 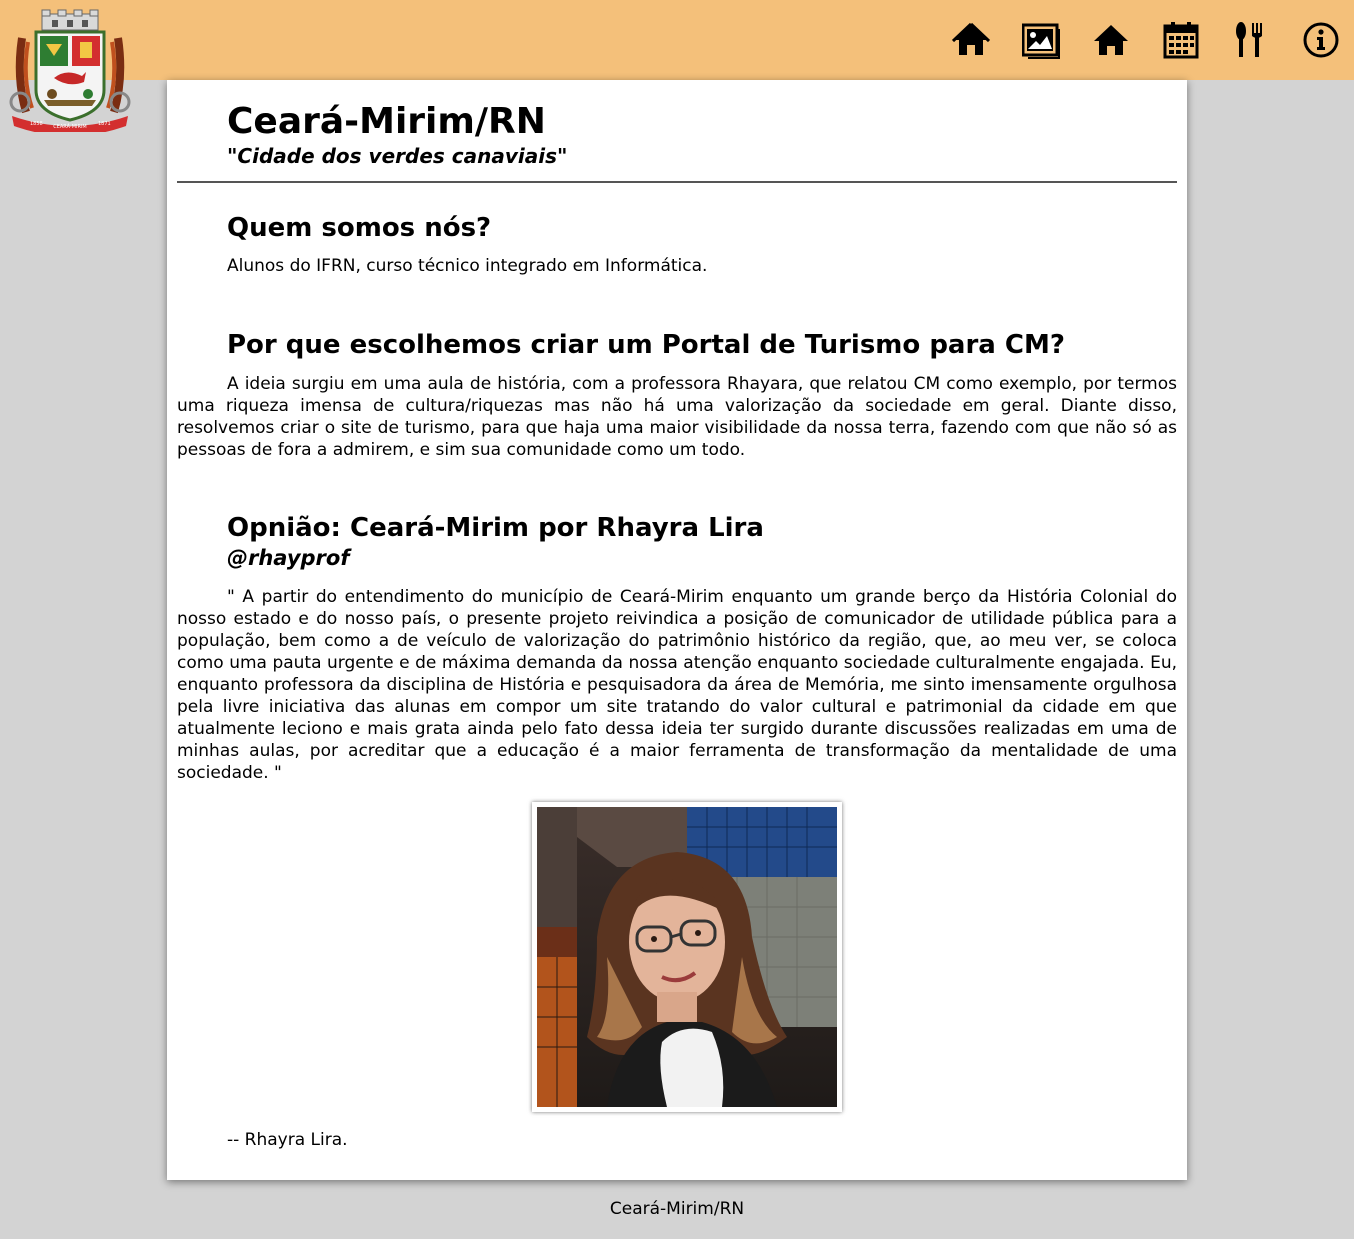 I want to click on info-icon, so click(x=1321, y=40).